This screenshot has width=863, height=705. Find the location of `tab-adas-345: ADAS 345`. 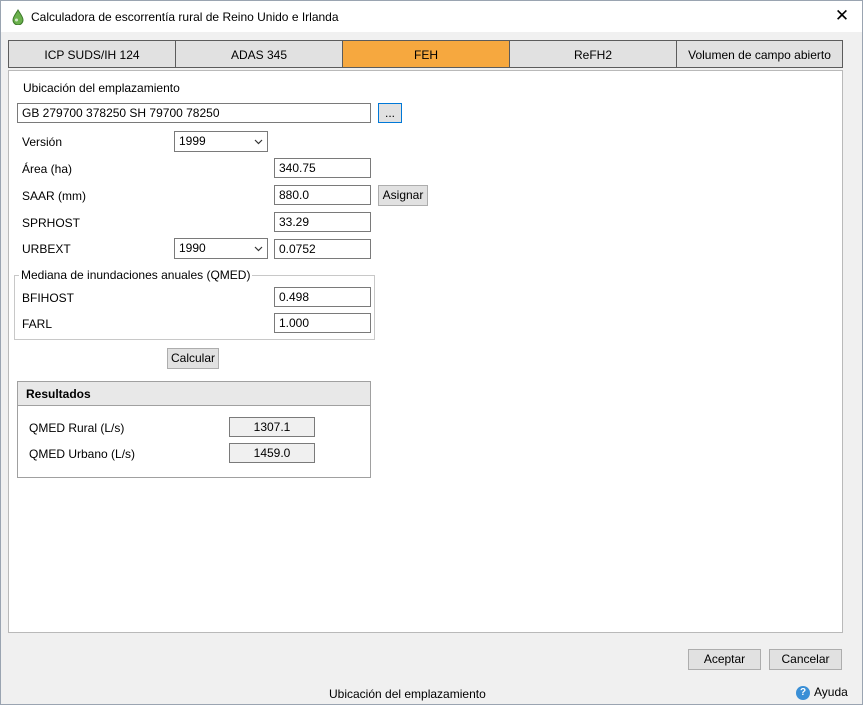

tab-adas-345: ADAS 345 is located at coordinates (259, 54).